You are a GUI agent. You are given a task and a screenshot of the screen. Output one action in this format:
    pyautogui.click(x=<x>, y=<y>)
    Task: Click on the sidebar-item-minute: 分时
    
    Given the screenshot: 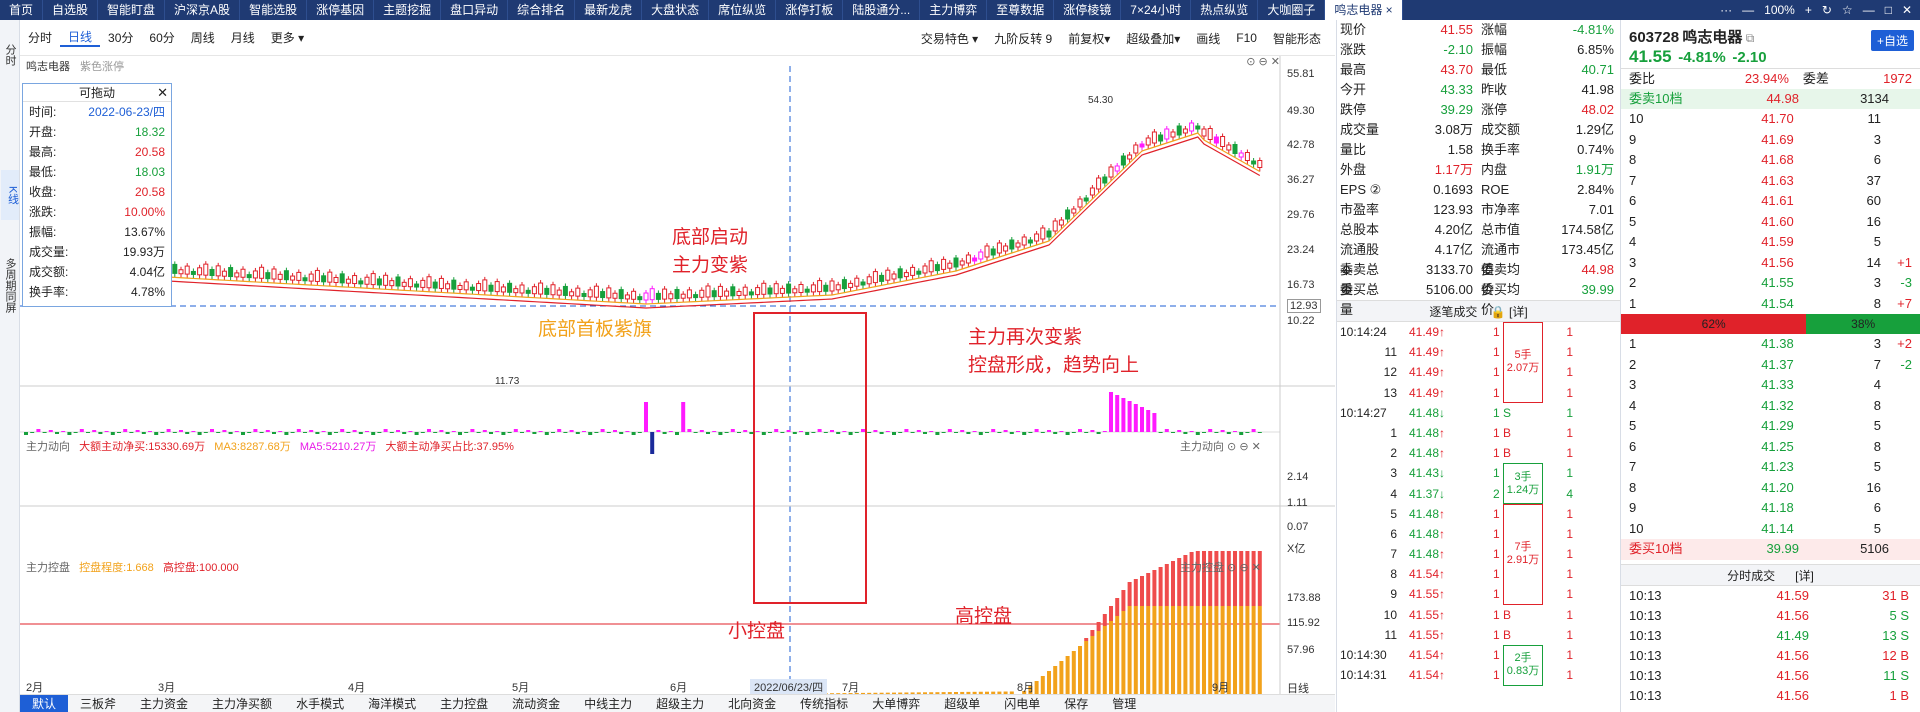 What is the action you would take?
    pyautogui.click(x=9, y=55)
    